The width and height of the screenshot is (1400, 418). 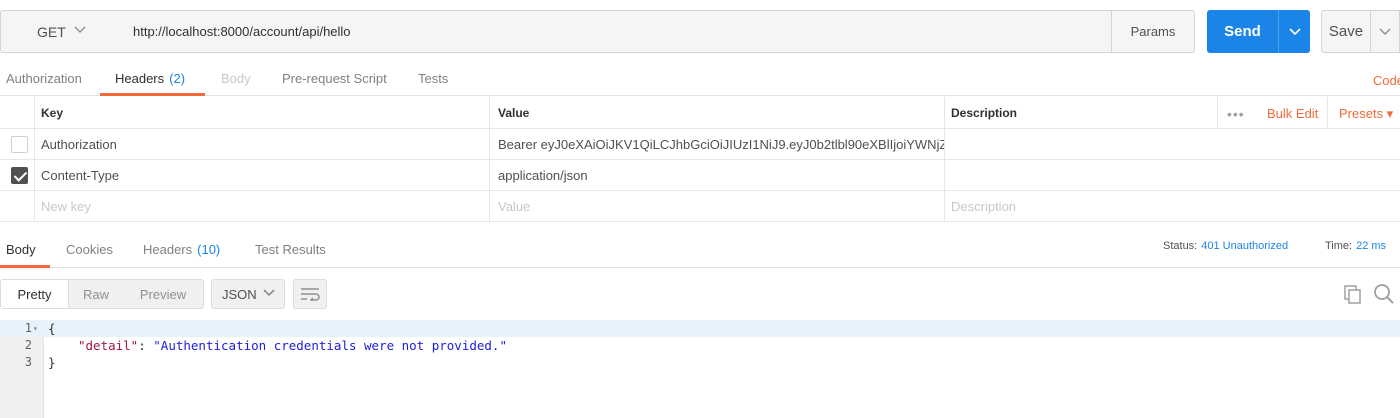 What do you see at coordinates (1386, 80) in the screenshot?
I see `code-link: Code` at bounding box center [1386, 80].